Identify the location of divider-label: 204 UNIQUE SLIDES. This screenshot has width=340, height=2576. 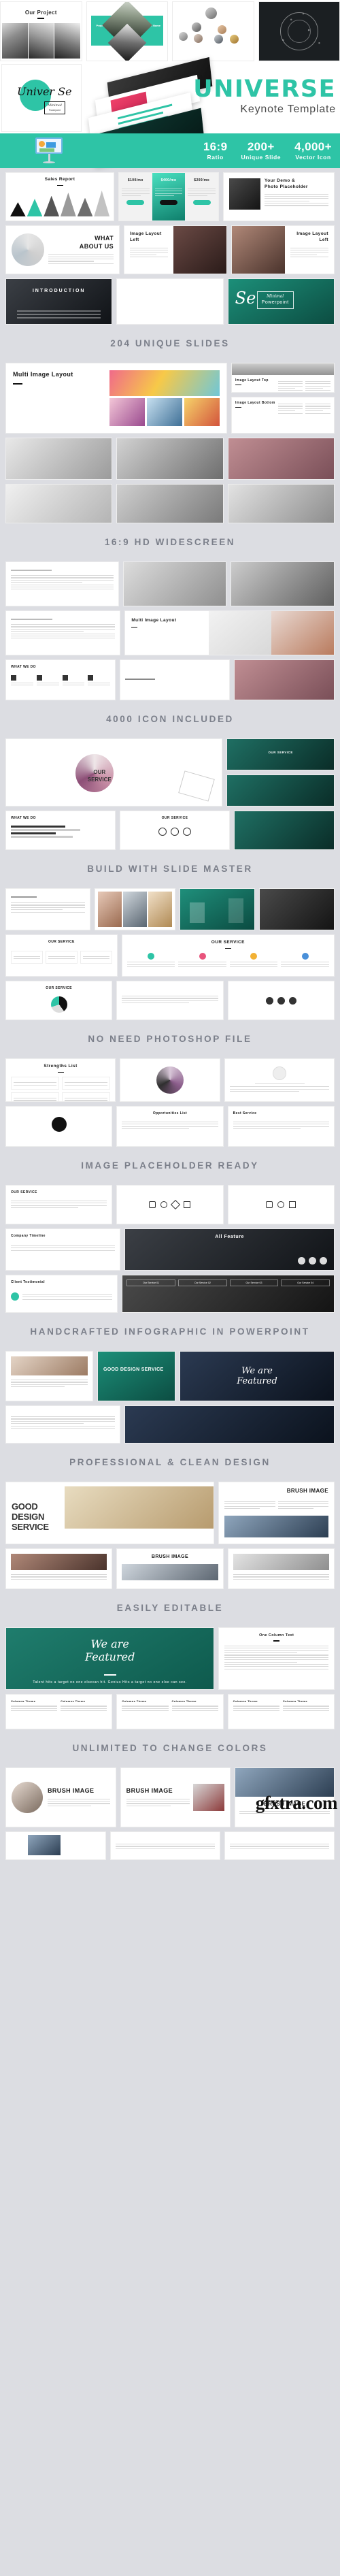
(170, 343).